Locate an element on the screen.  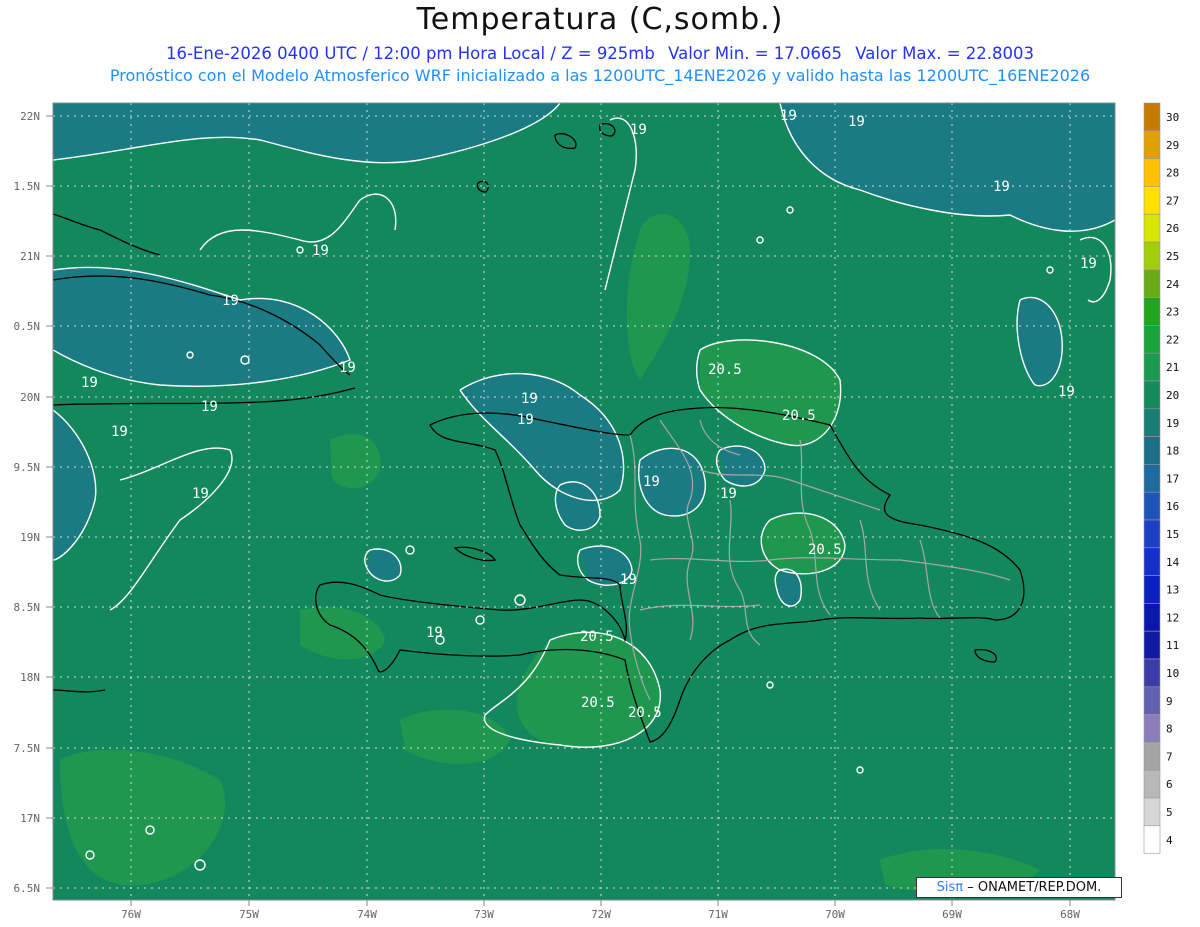
credit-box: Sisπ – ONAMET/REP.DOM. is located at coordinates (1019, 887).